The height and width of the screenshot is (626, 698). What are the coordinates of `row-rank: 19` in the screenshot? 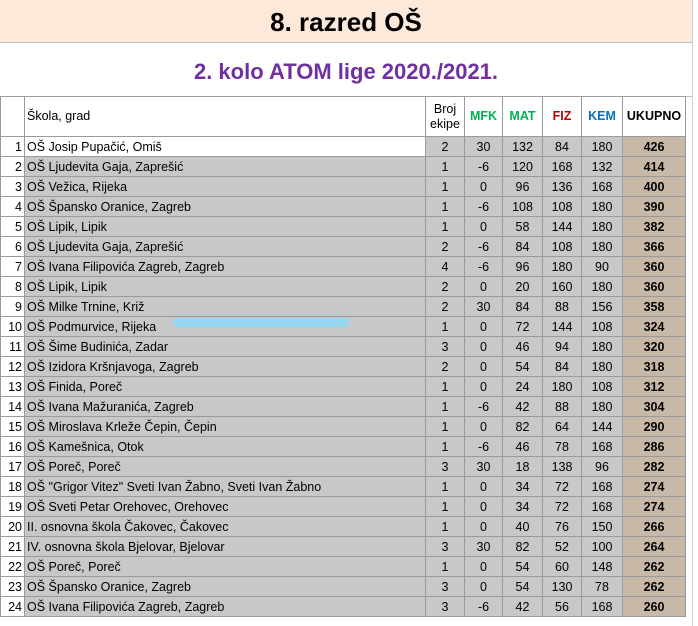 It's located at (12, 506).